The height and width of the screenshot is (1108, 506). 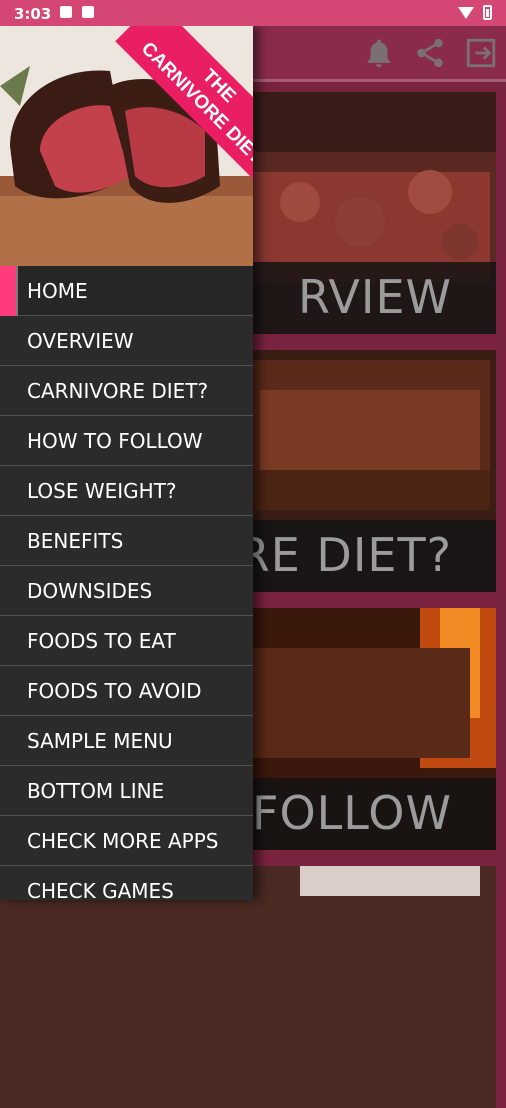 I want to click on menu-item-benefits: BENEFITS, so click(x=126, y=541).